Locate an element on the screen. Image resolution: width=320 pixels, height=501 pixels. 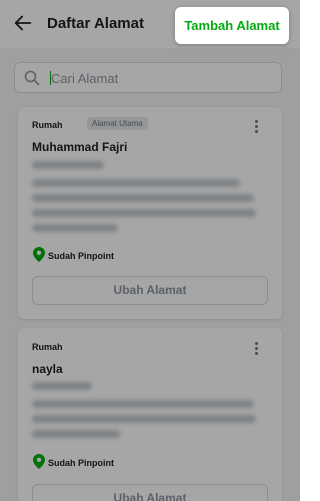
recipient-name: nayla is located at coordinates (47, 369).